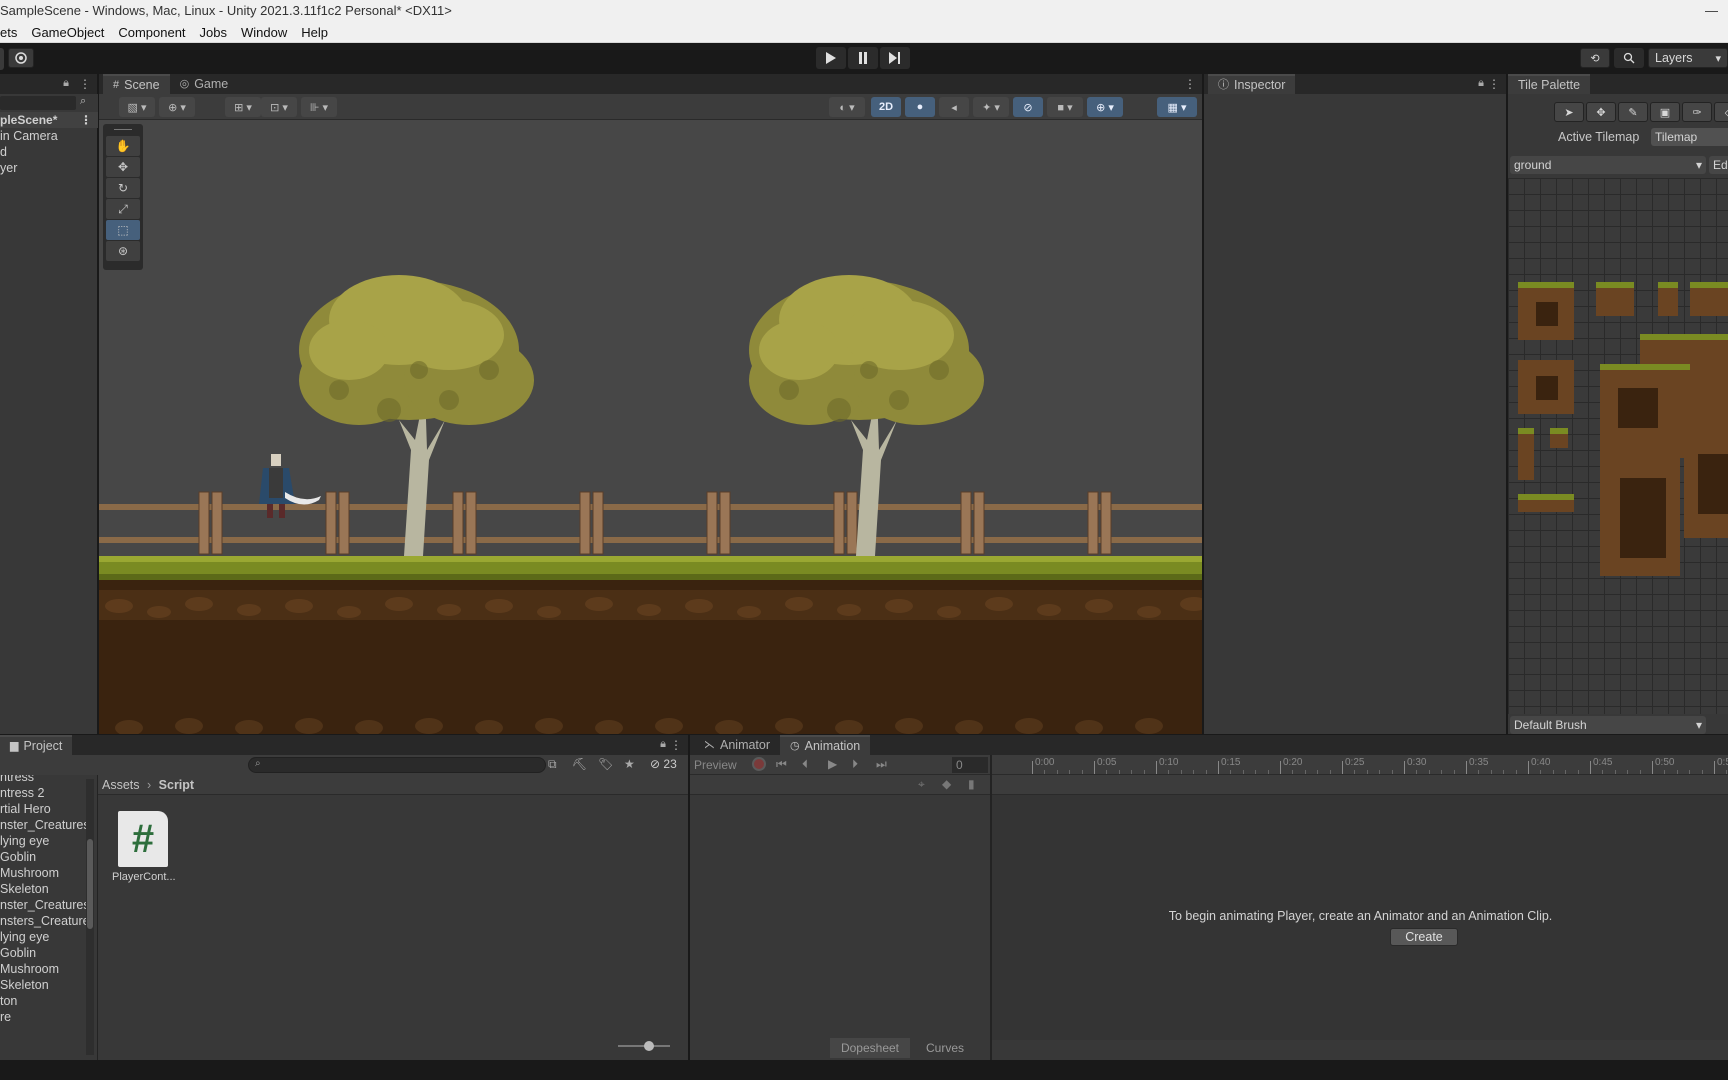  Describe the element at coordinates (832, 764) in the screenshot. I see `play-anim-icon: ▶` at that location.